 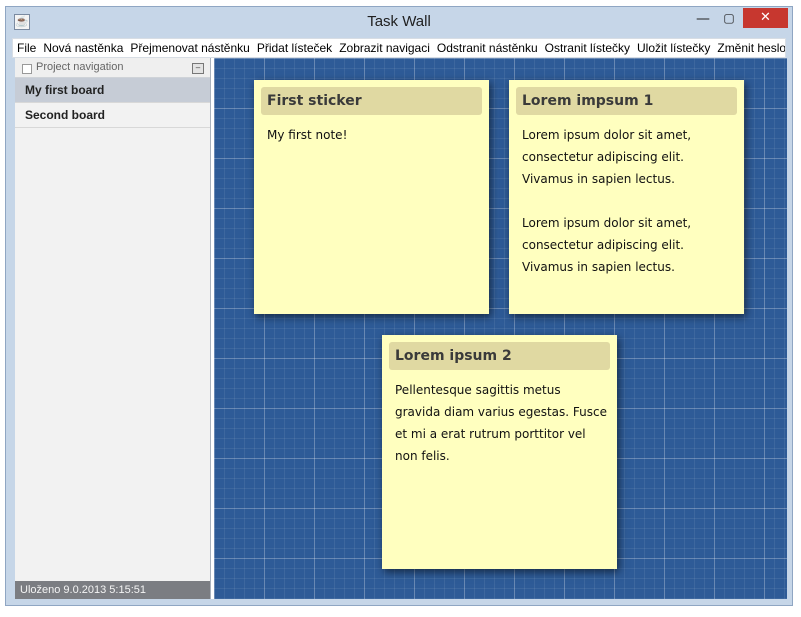 What do you see at coordinates (587, 48) in the screenshot?
I see `menu-remove-stickers: Ostranit lístečky` at bounding box center [587, 48].